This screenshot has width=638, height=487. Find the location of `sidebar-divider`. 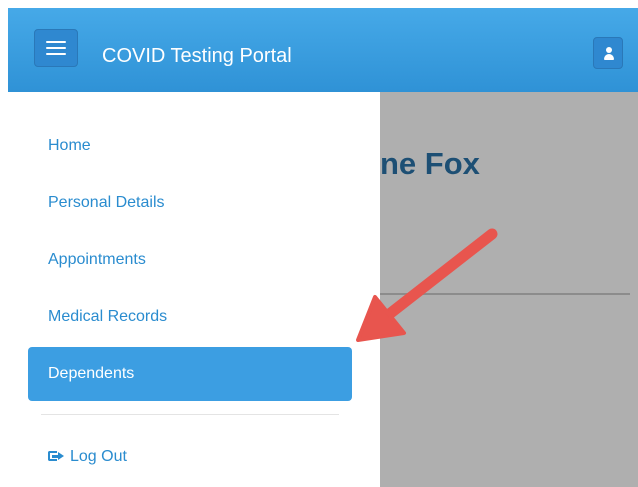

sidebar-divider is located at coordinates (190, 414).